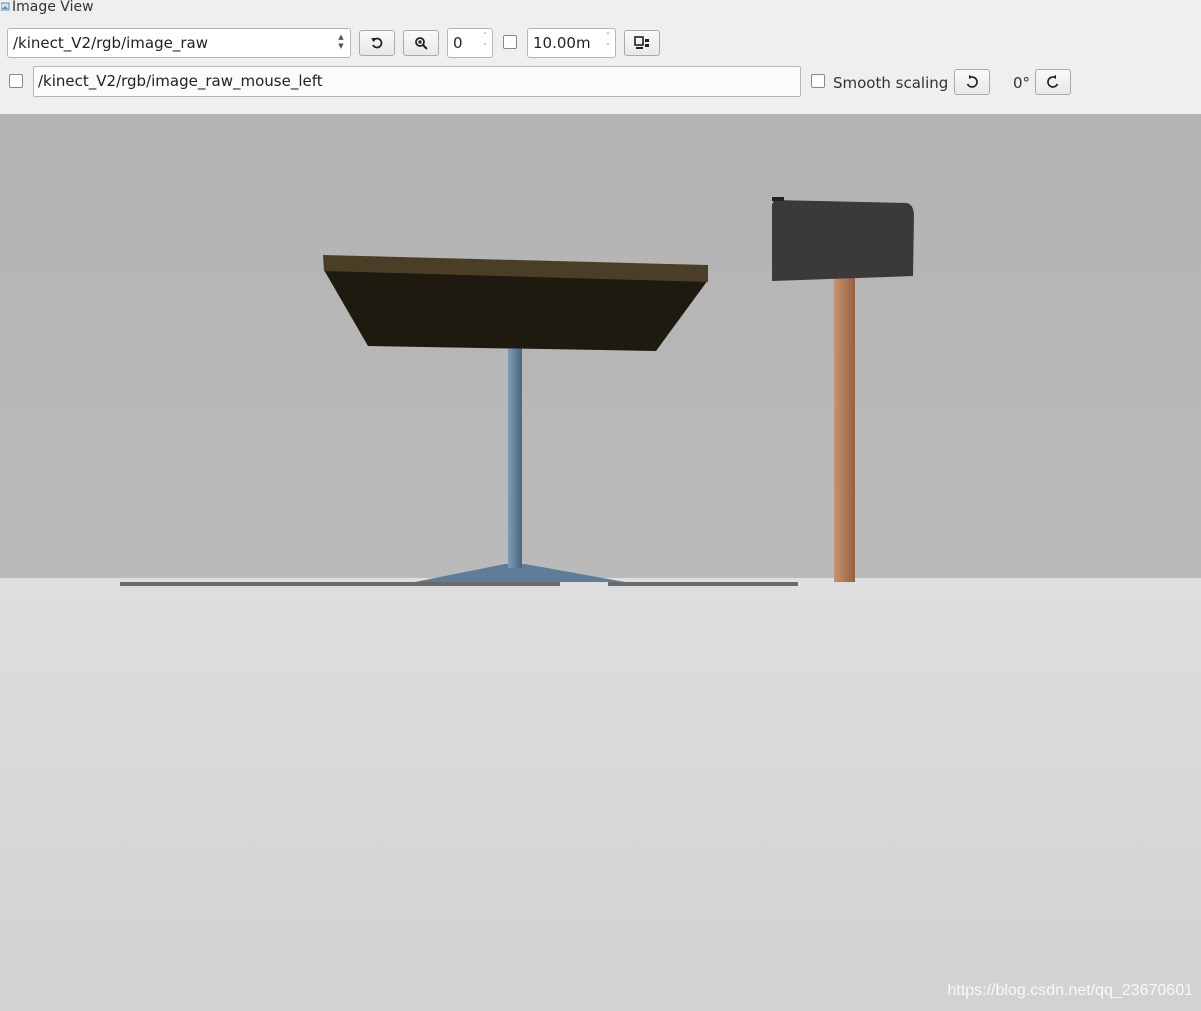 This screenshot has width=1201, height=1011. What do you see at coordinates (1070, 990) in the screenshot?
I see `watermark-text: https://blog.csdn.net/qq_23670601` at bounding box center [1070, 990].